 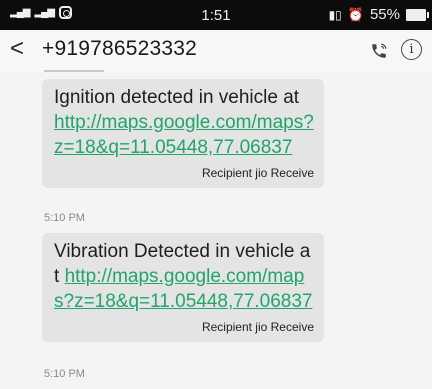 I want to click on message-body: Ignition detected in vehicle at, so click(x=177, y=97).